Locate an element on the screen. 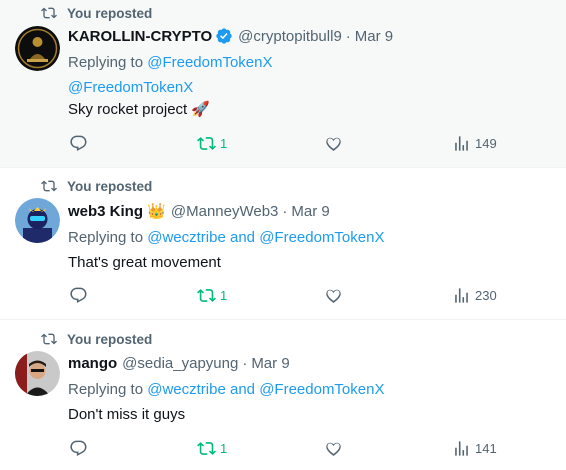 The image size is (566, 470). crown-emoji: 👑 is located at coordinates (156, 211).